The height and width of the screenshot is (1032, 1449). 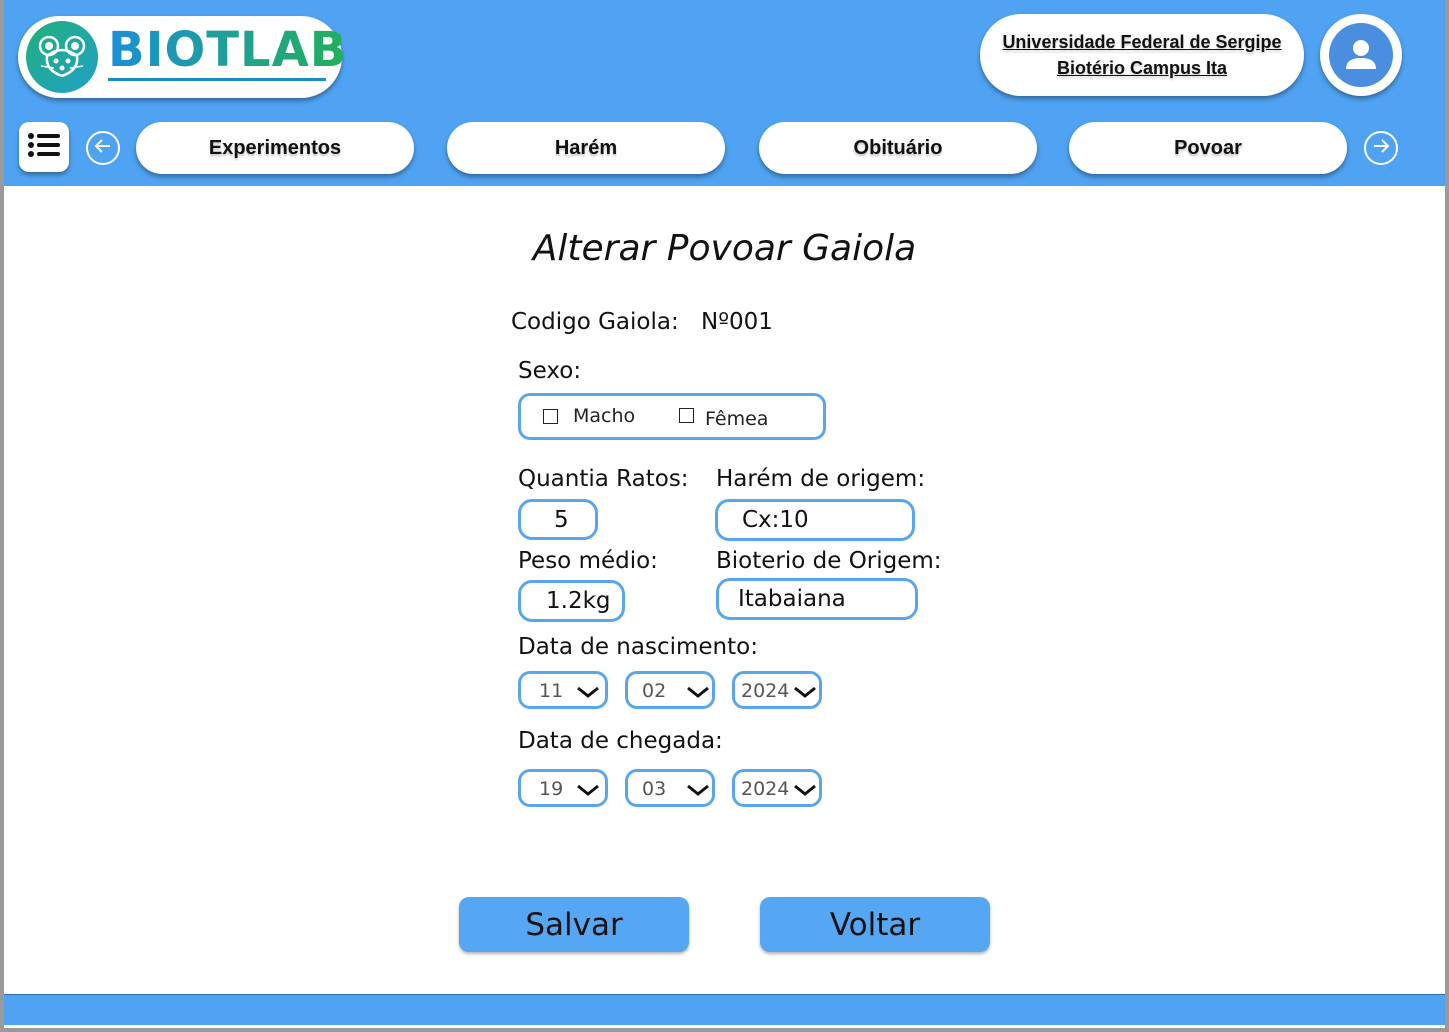 What do you see at coordinates (217, 79) in the screenshot?
I see `brand-underline` at bounding box center [217, 79].